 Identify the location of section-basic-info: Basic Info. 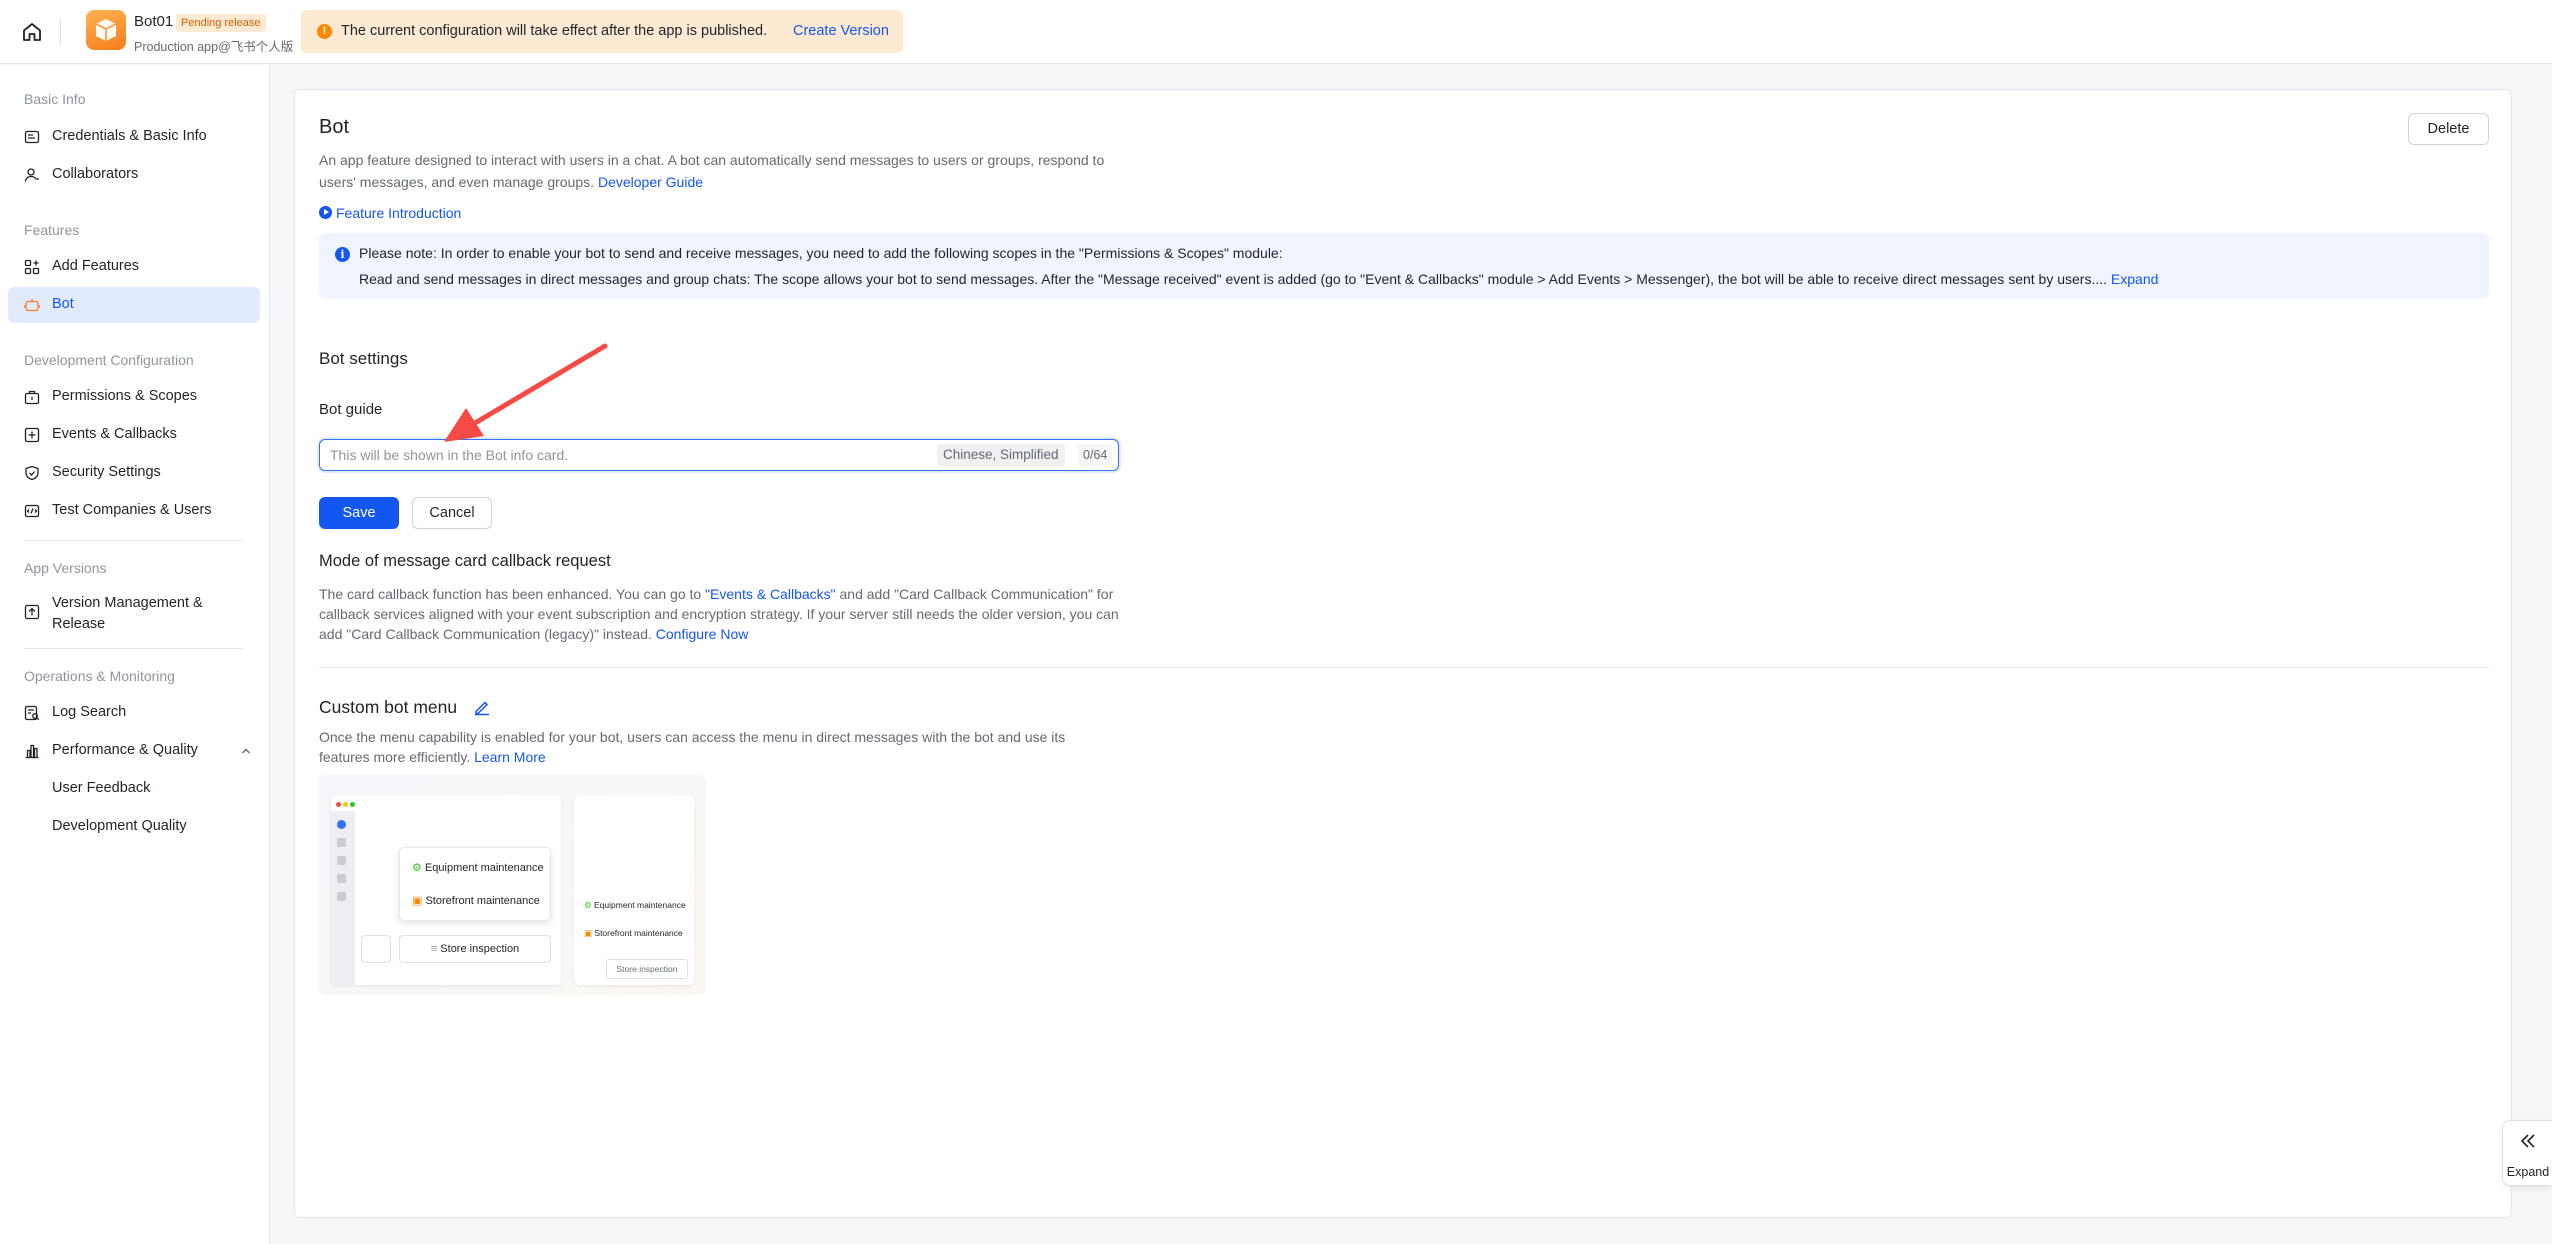
(55, 99).